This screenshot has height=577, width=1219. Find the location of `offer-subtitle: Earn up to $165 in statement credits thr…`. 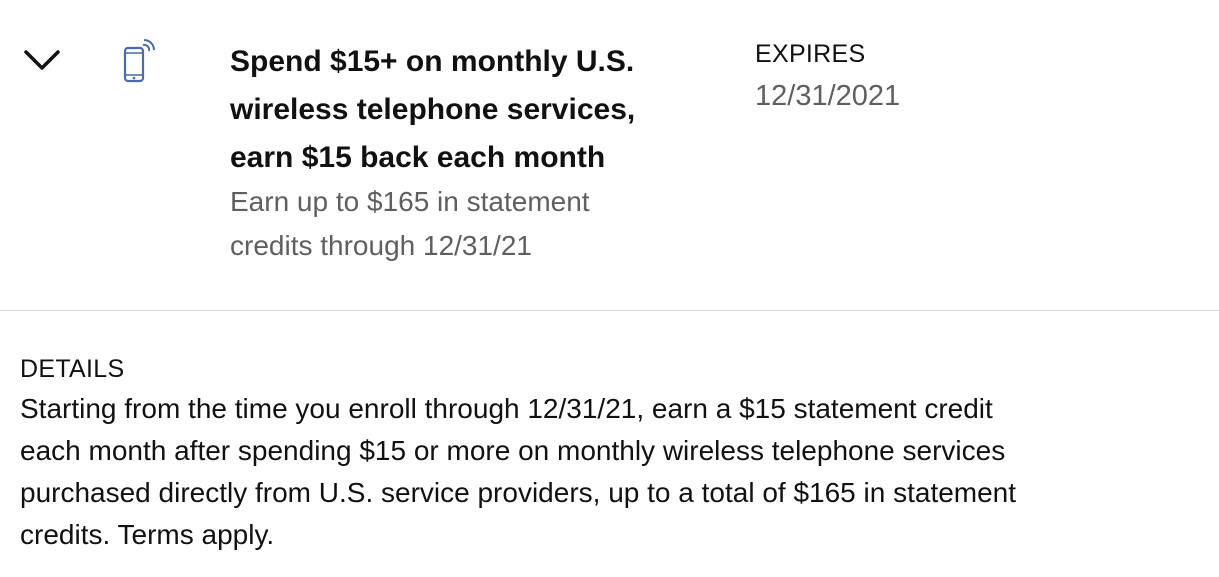

offer-subtitle: Earn up to $165 in statement credits thr… is located at coordinates (410, 223).